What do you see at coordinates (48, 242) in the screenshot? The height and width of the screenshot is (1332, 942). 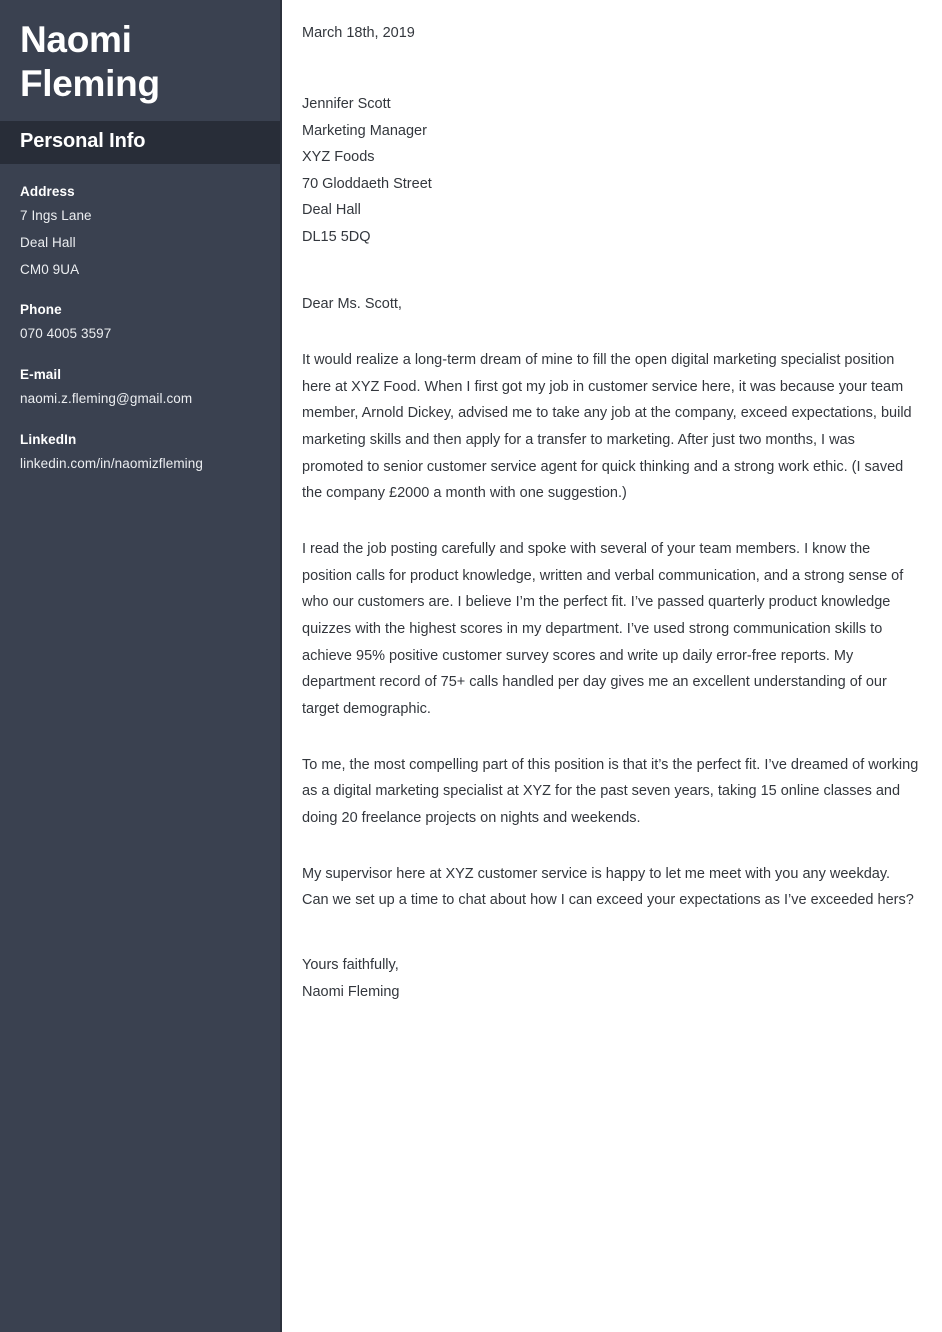 I see `address-line-2: Deal Hall` at bounding box center [48, 242].